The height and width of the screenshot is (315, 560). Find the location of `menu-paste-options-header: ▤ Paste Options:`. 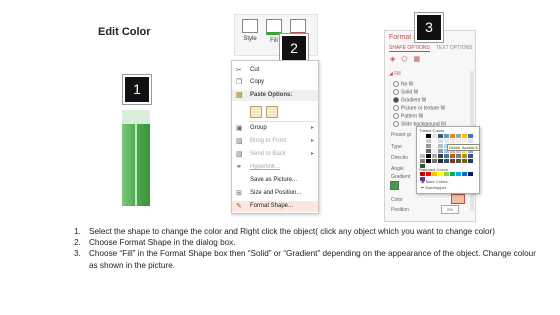

menu-paste-options-header: ▤ Paste Options: is located at coordinates (275, 95).